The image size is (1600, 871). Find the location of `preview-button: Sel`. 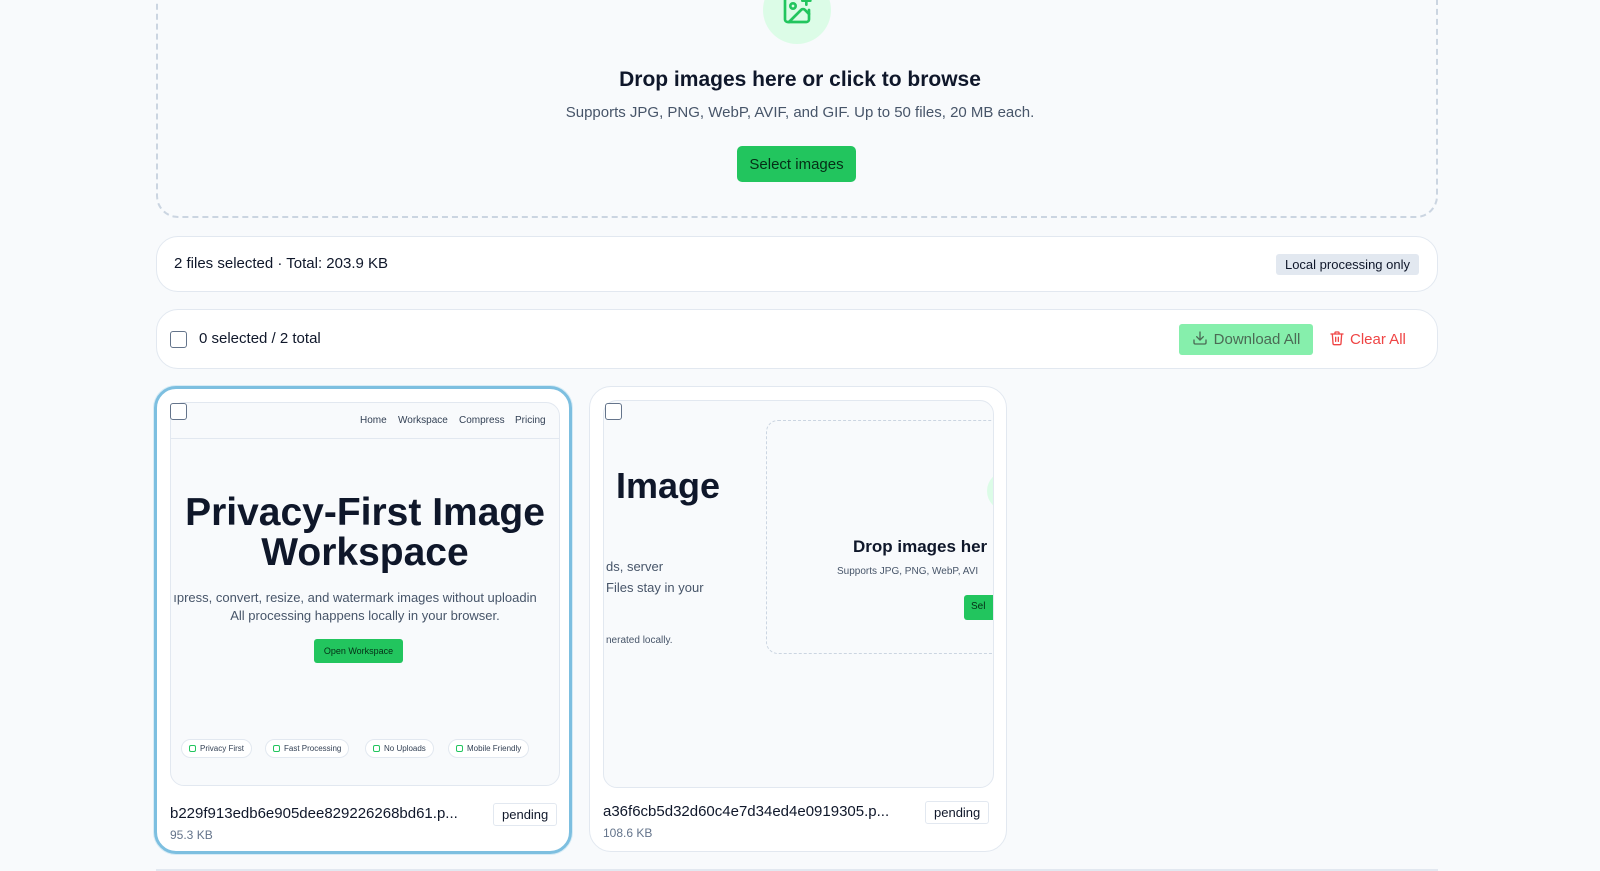

preview-button: Sel is located at coordinates (978, 607).